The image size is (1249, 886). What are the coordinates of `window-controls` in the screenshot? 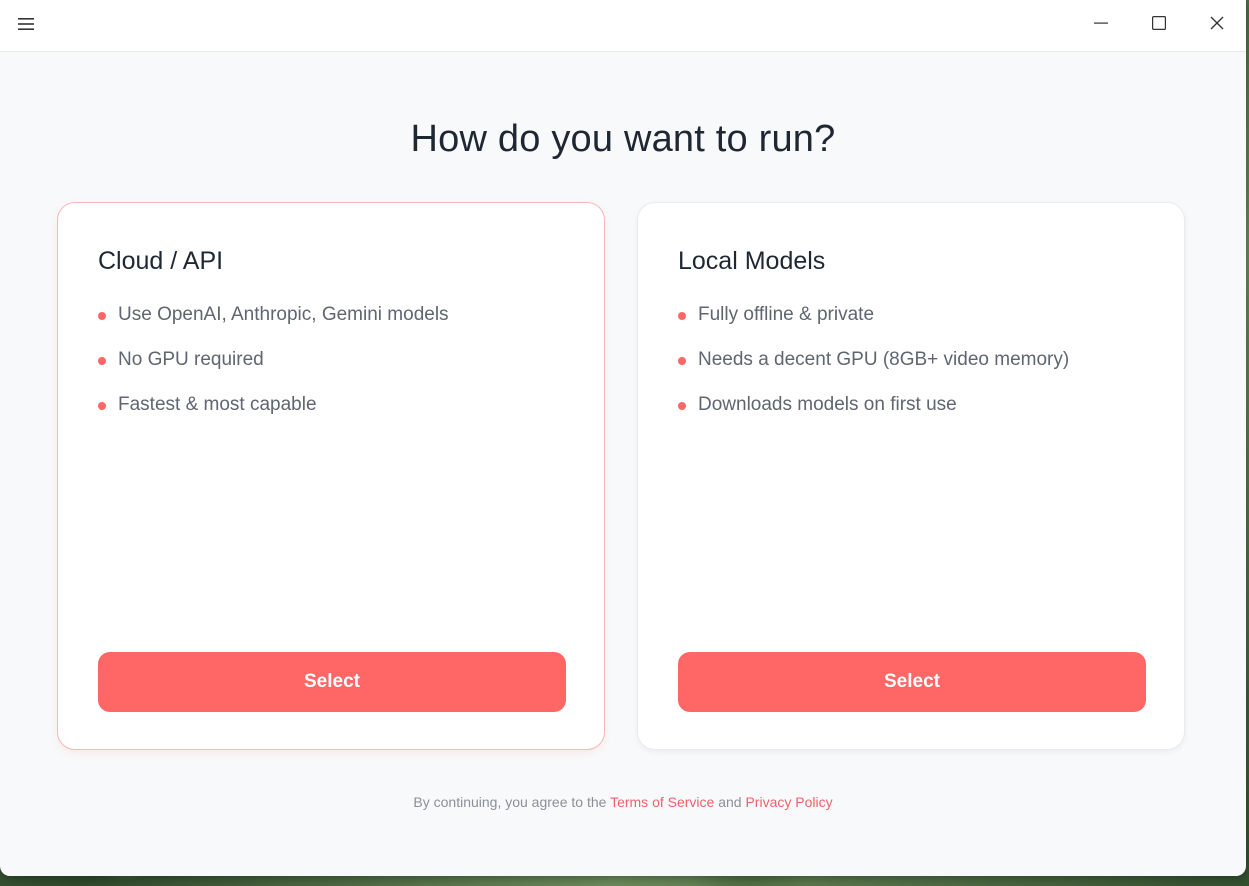 It's located at (1159, 25).